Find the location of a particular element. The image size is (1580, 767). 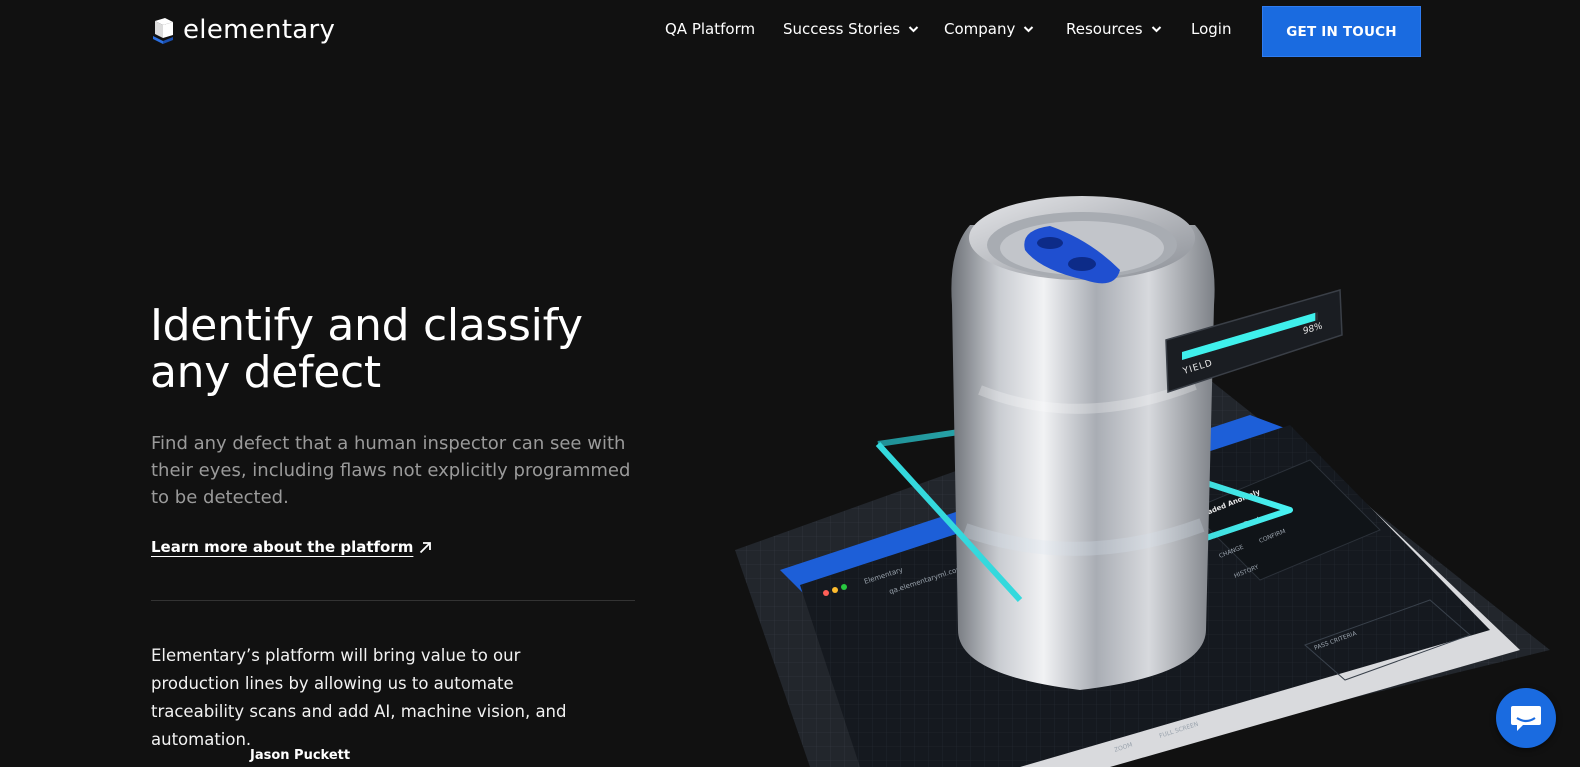

chat-bubble-icon is located at coordinates (1526, 718).